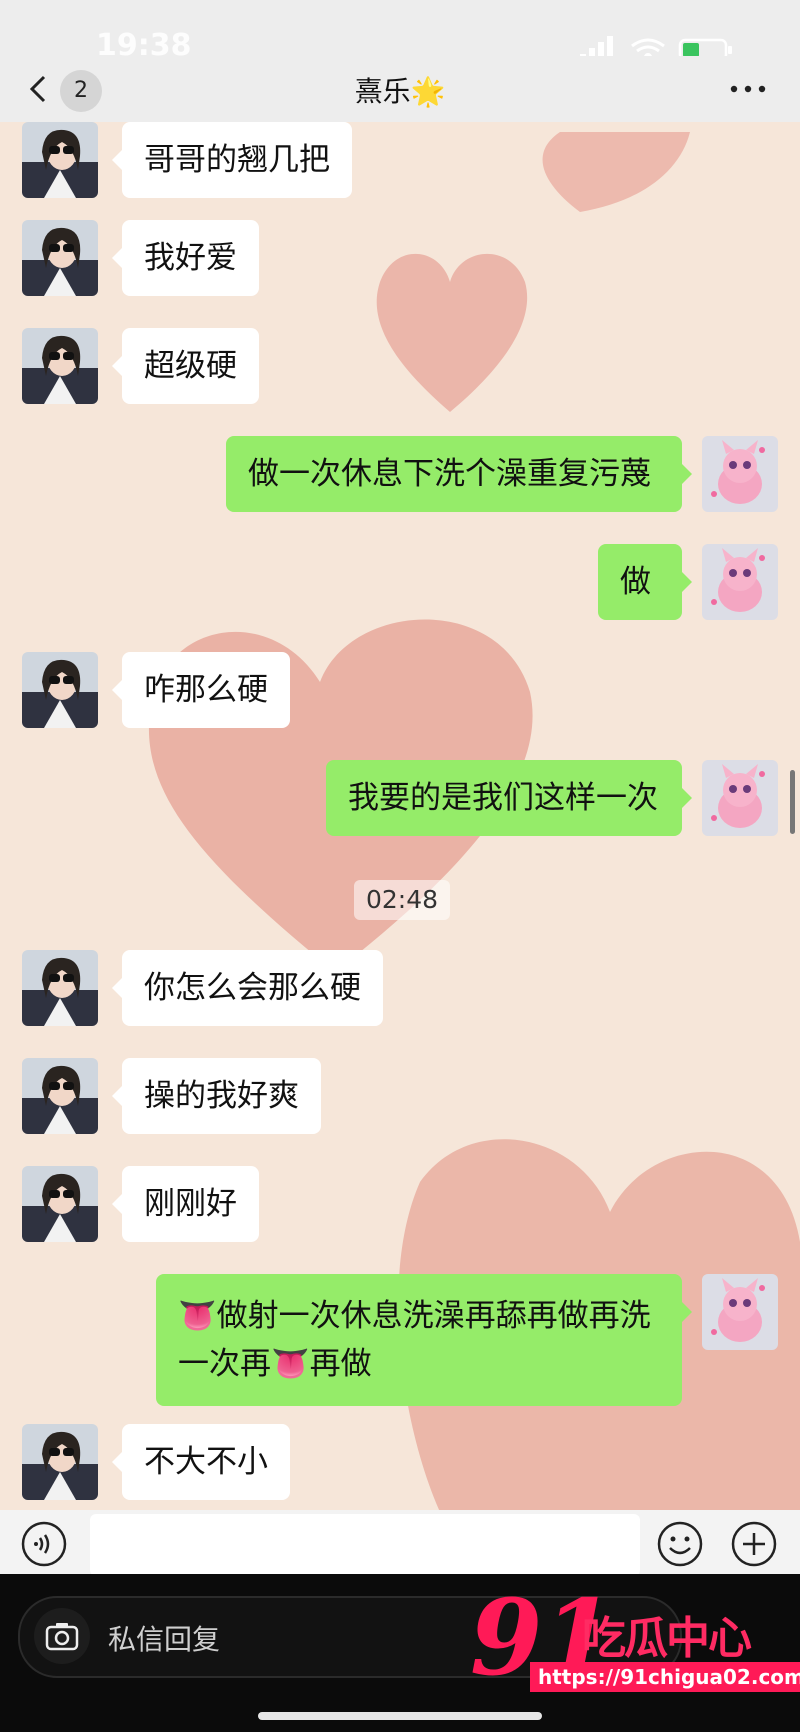 The image size is (800, 1732). What do you see at coordinates (400, 91) in the screenshot?
I see `chat-title: 熹乐🌟` at bounding box center [400, 91].